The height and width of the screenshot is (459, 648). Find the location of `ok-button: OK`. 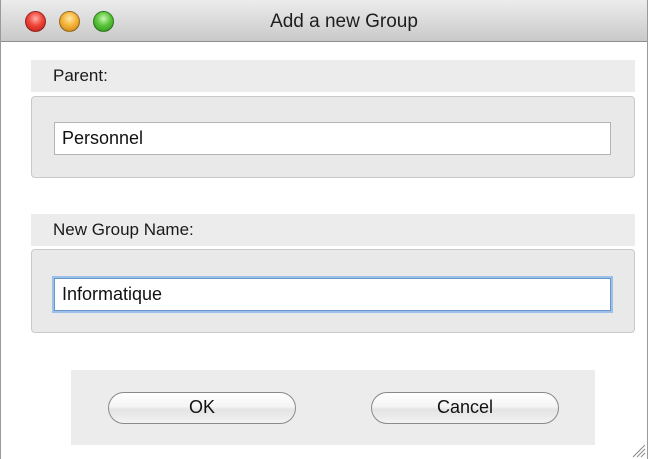

ok-button: OK is located at coordinates (202, 408).